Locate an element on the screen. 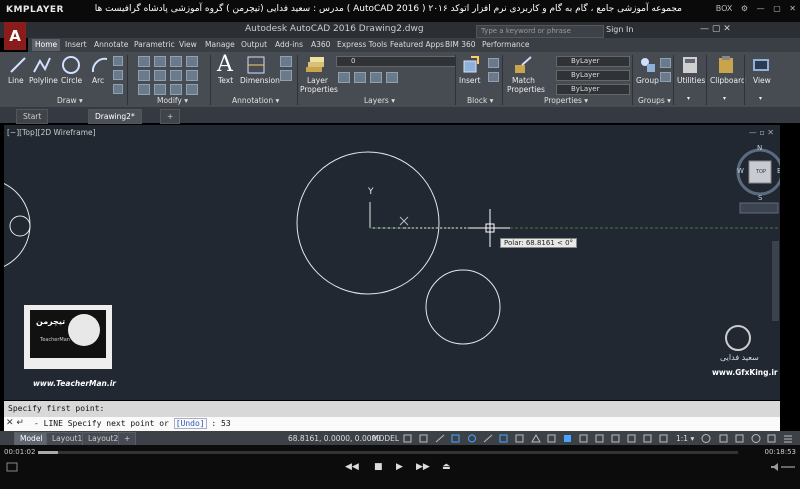 The height and width of the screenshot is (489, 800). box-button: BOX is located at coordinates (724, 8).